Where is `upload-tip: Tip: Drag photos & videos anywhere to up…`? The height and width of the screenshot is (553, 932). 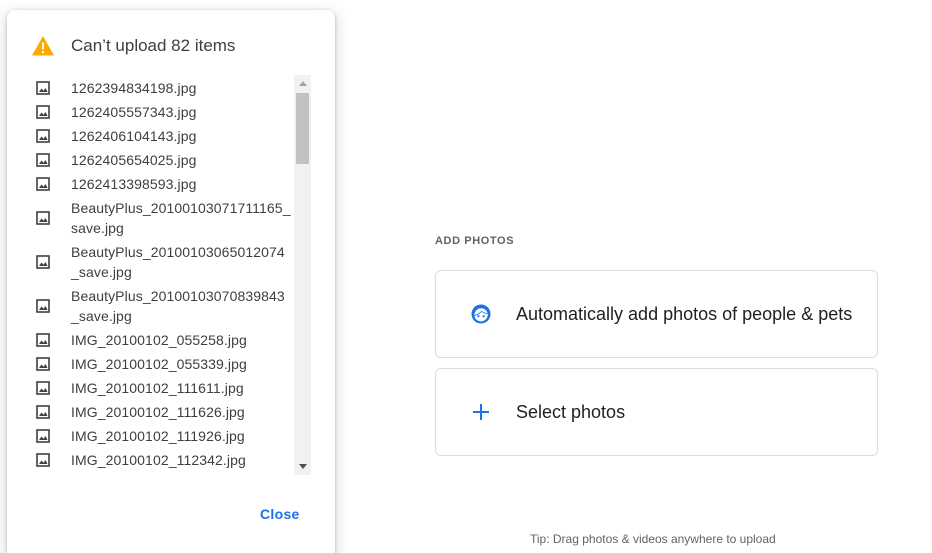 upload-tip: Tip: Drag photos & videos anywhere to up… is located at coordinates (653, 539).